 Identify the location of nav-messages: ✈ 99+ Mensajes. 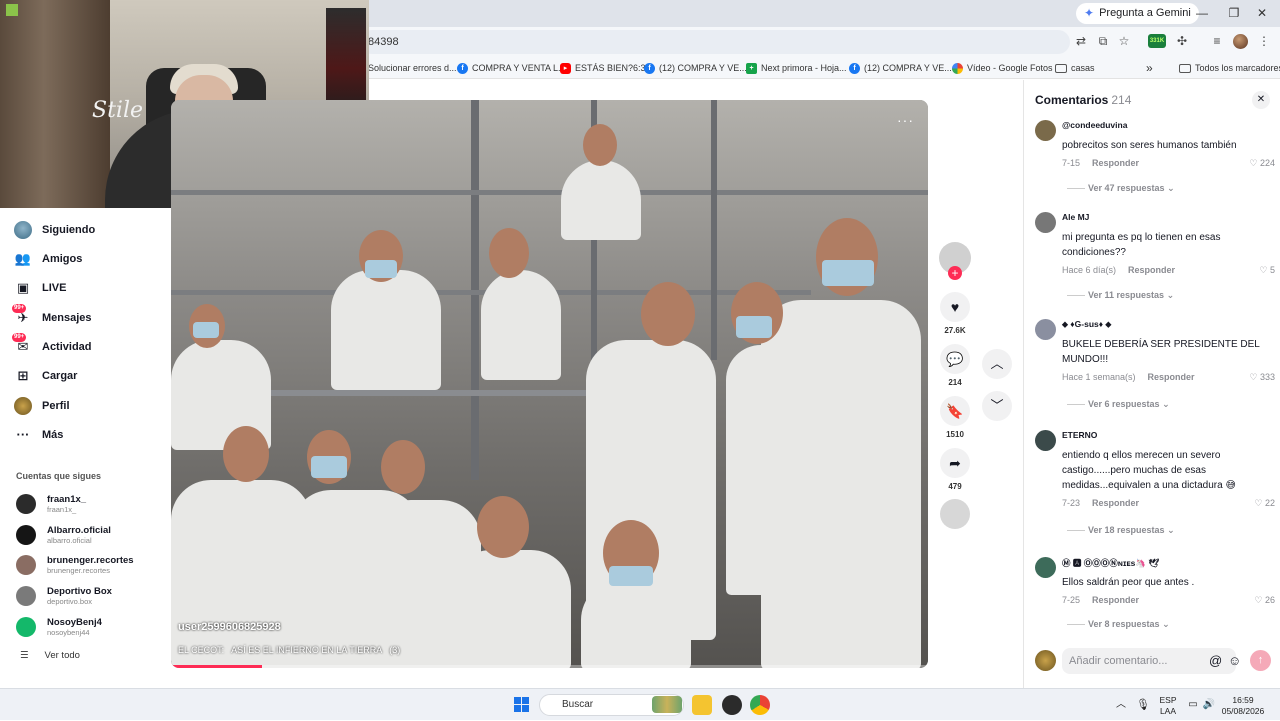
(52, 316).